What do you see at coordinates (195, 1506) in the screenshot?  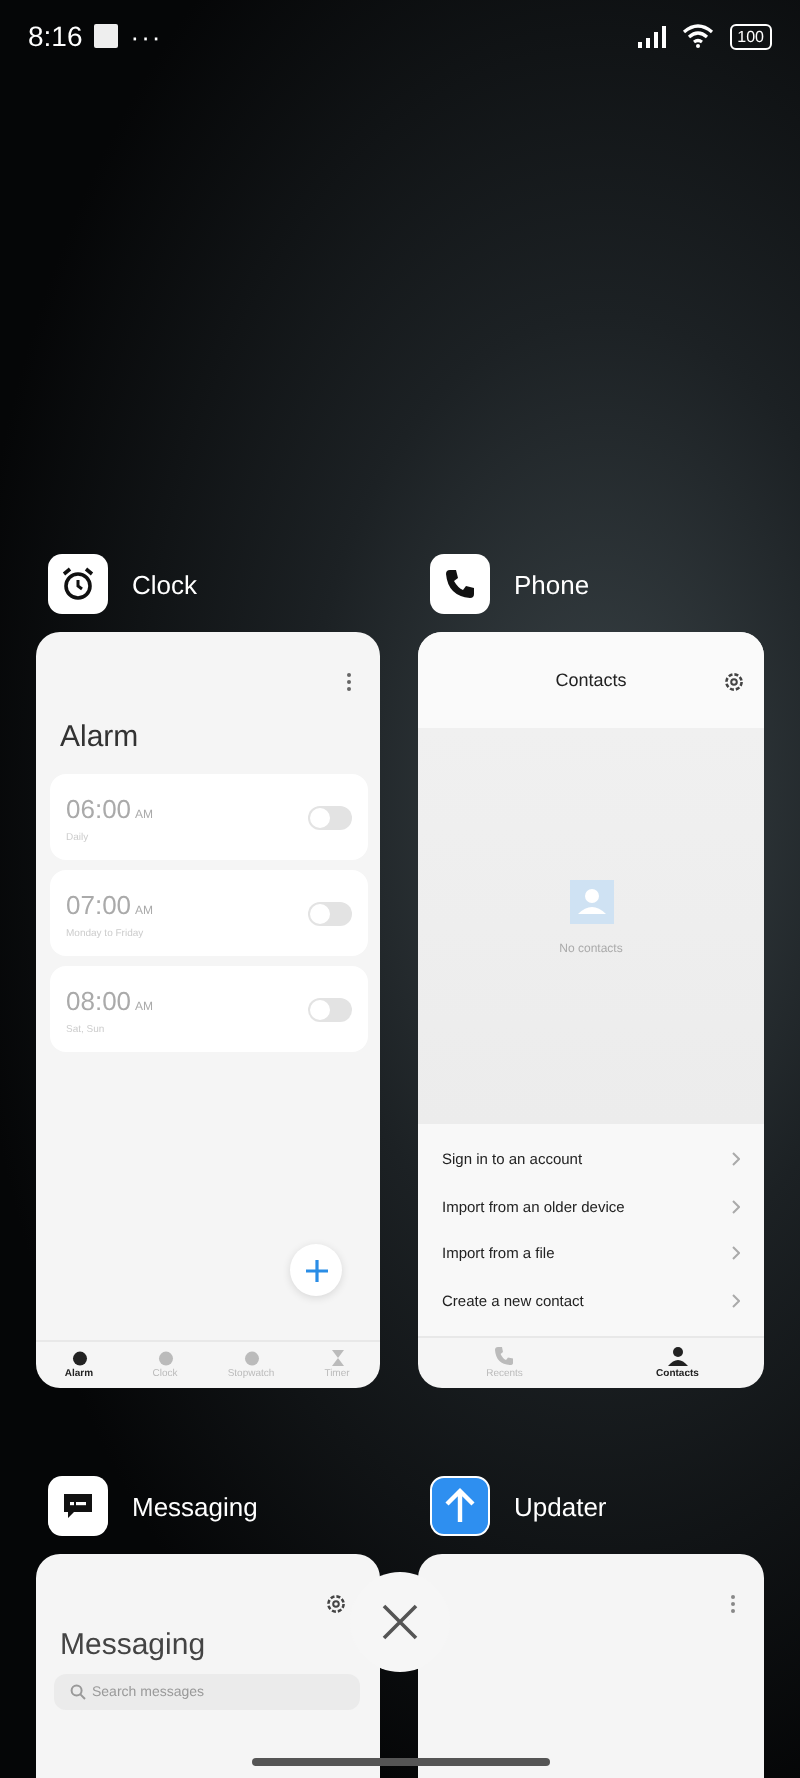 I see `app-name: Messaging` at bounding box center [195, 1506].